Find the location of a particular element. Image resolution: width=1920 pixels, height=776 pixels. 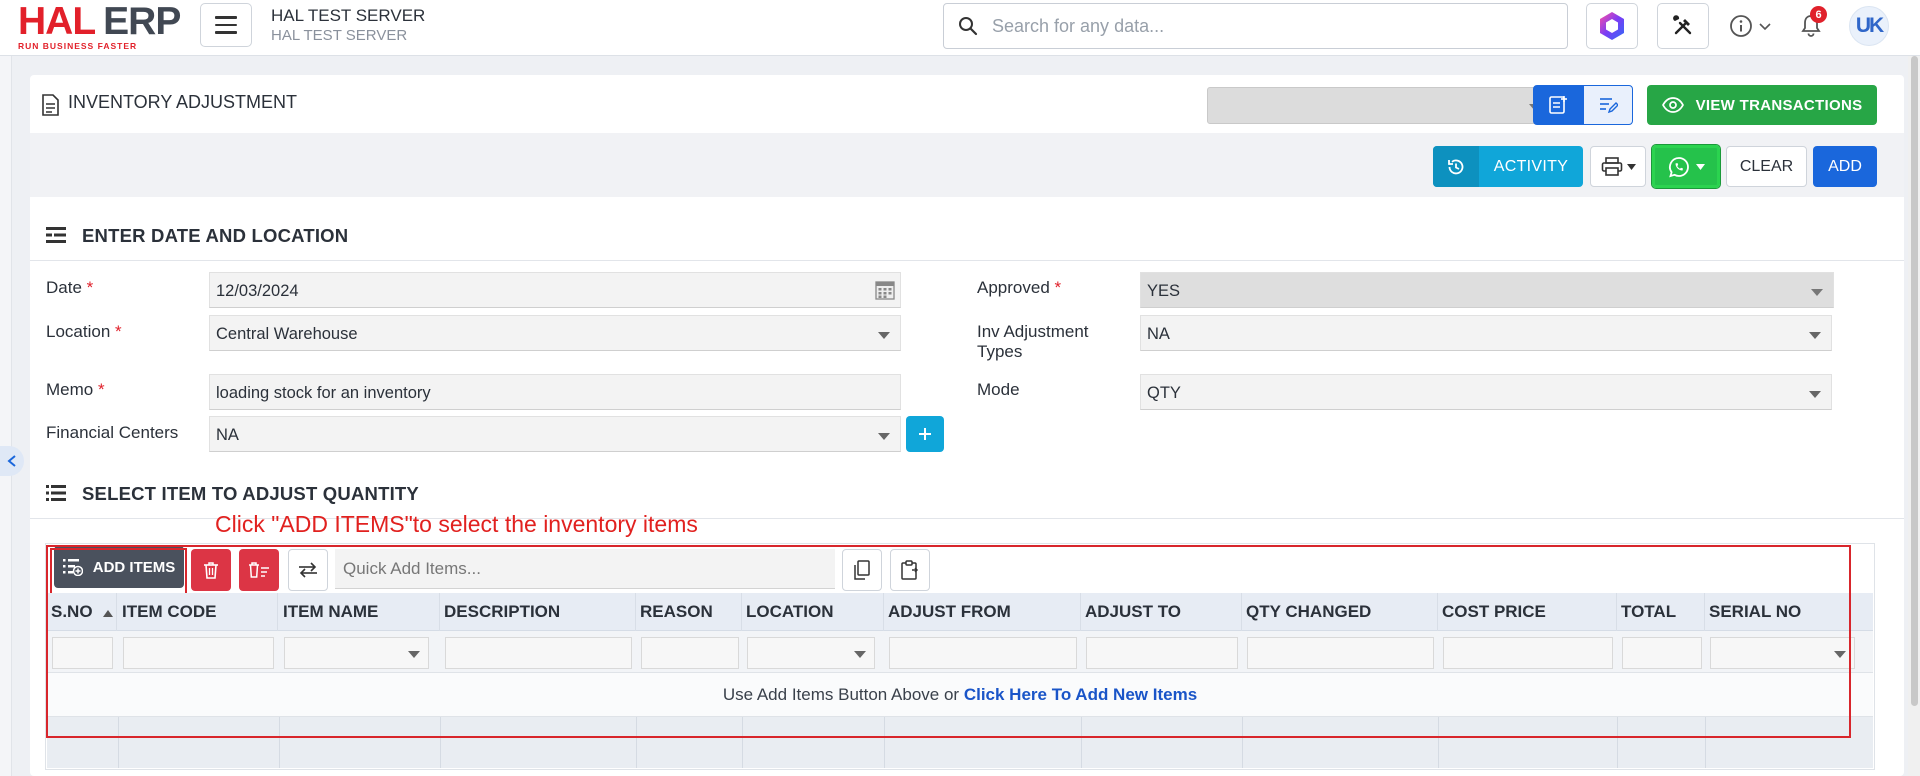

menu-icon is located at coordinates (226, 17).